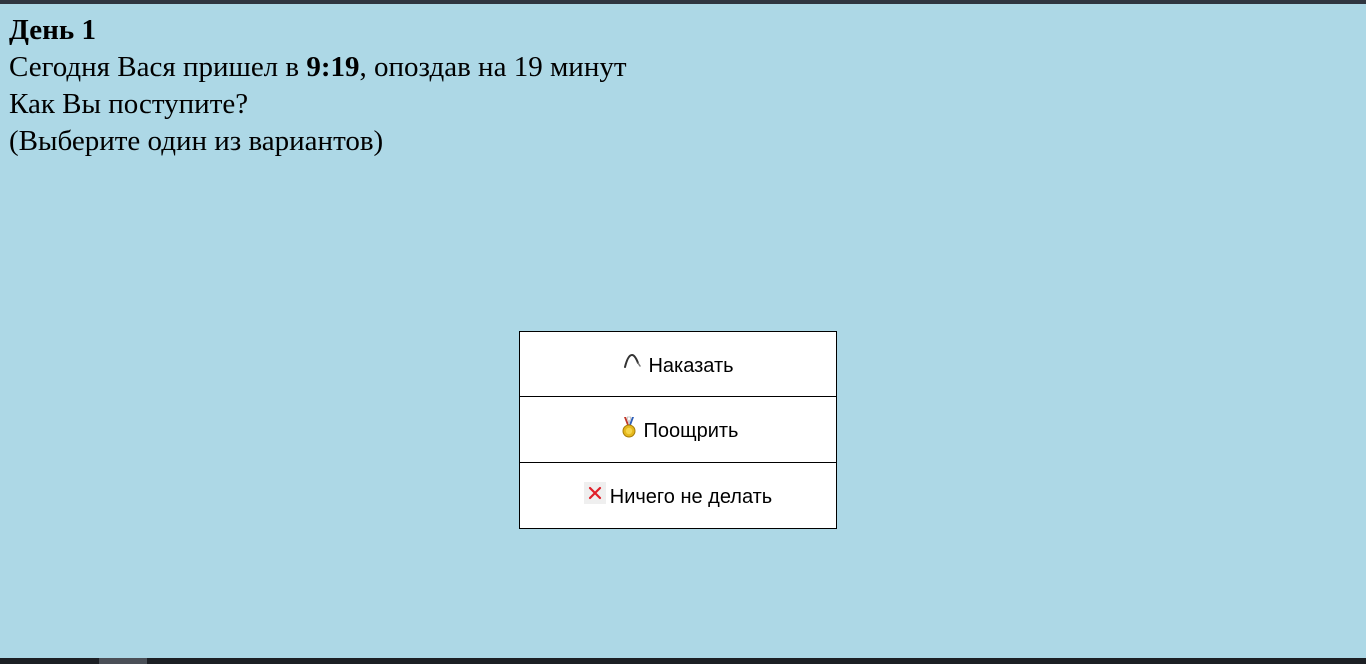 Image resolution: width=1366 pixels, height=664 pixels. What do you see at coordinates (123, 661) in the screenshot?
I see `taskbar-active-item` at bounding box center [123, 661].